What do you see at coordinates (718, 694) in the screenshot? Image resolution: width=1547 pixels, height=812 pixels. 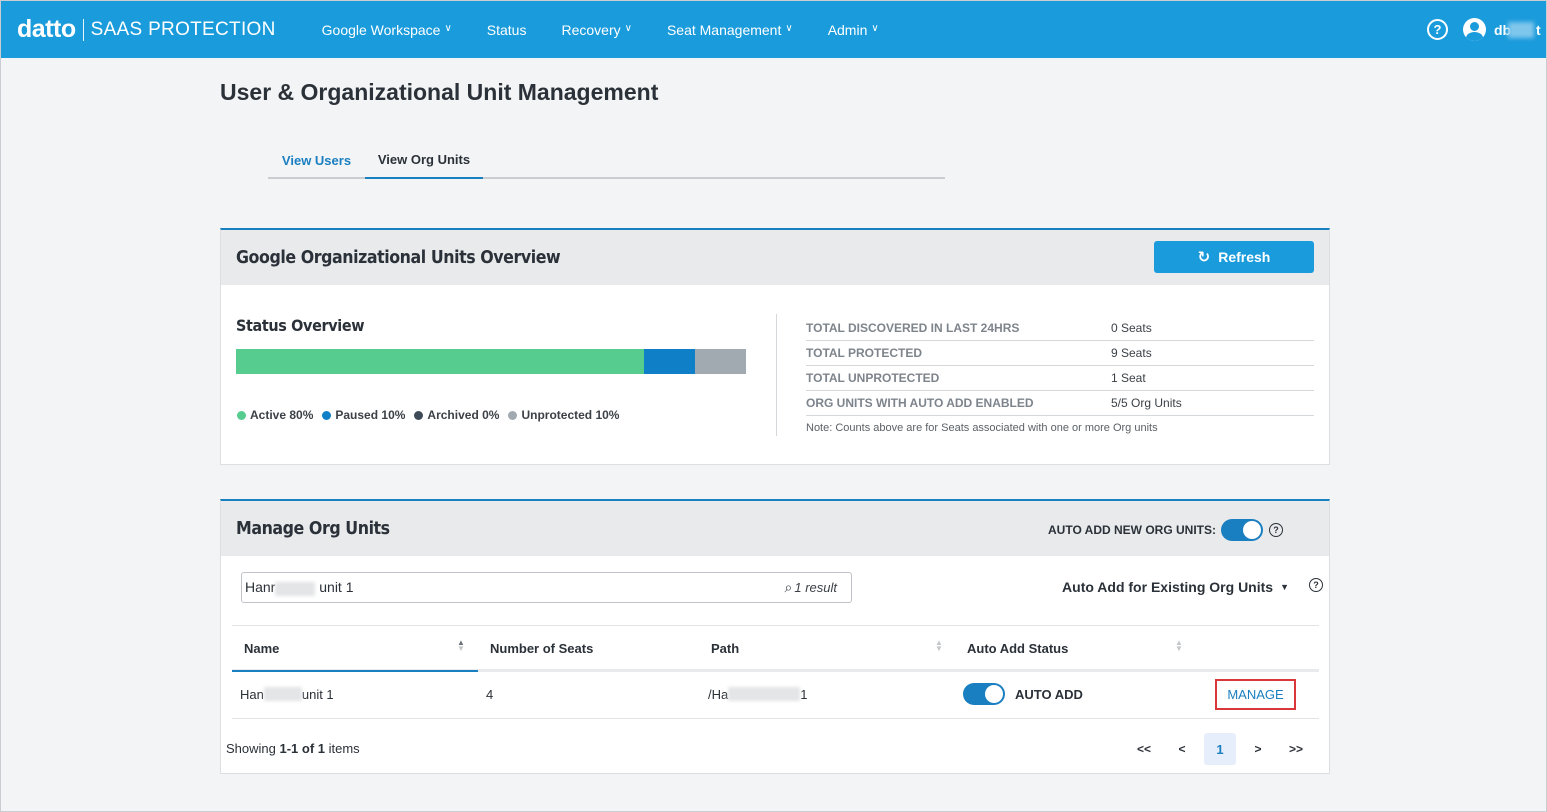 I see `cell-path-start: /Ha` at bounding box center [718, 694].